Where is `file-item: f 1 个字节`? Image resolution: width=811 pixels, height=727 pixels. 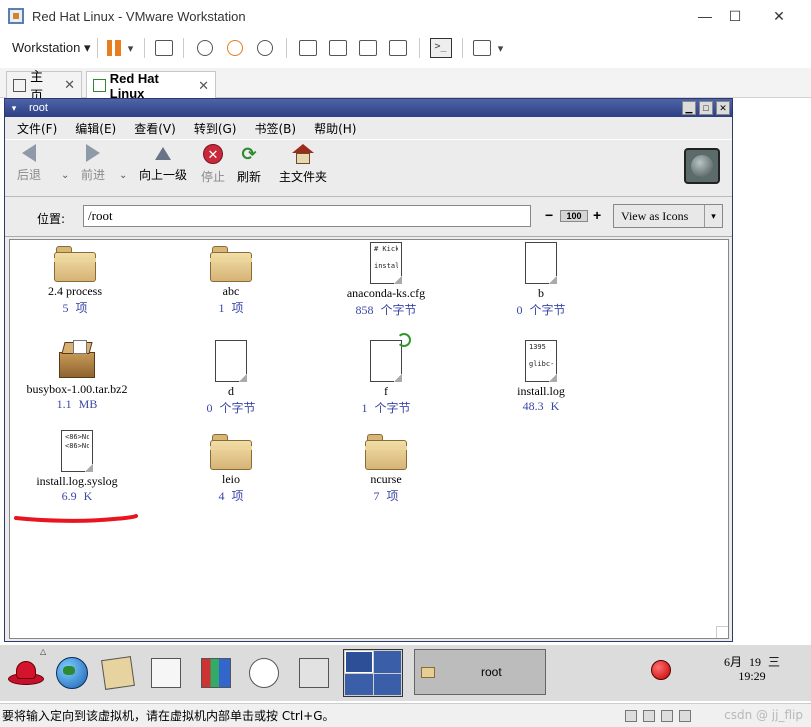 file-item: f 1 个字节 is located at coordinates (386, 374).